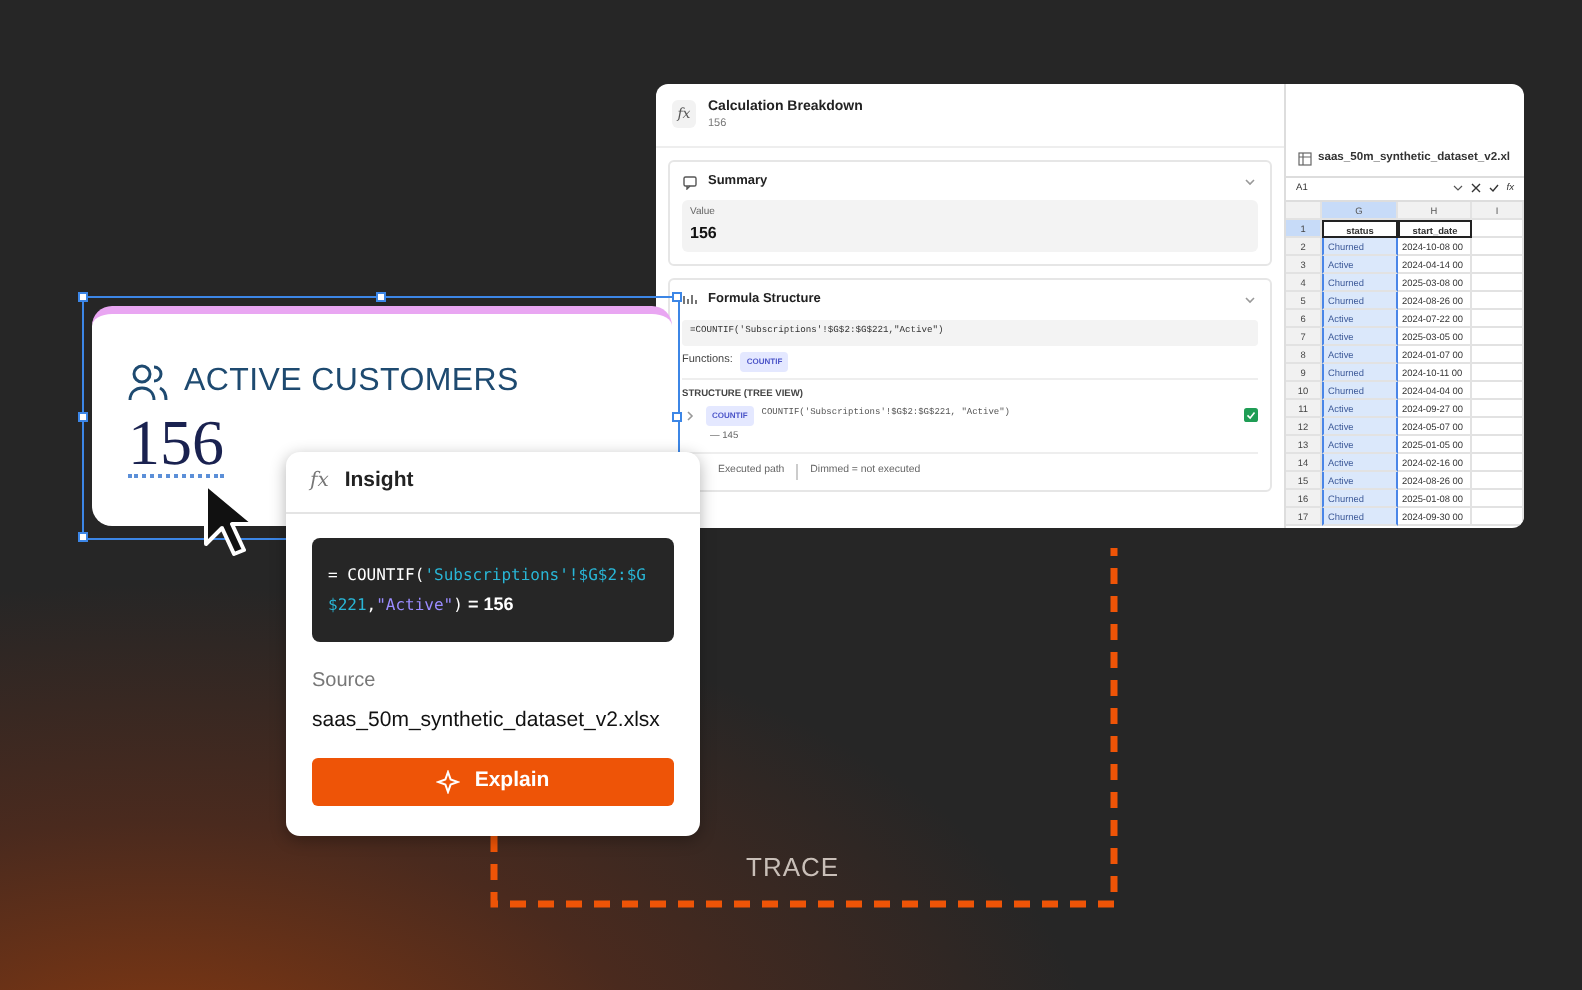 This screenshot has height=990, width=1582. What do you see at coordinates (176, 444) in the screenshot?
I see `kpi-value: 156` at bounding box center [176, 444].